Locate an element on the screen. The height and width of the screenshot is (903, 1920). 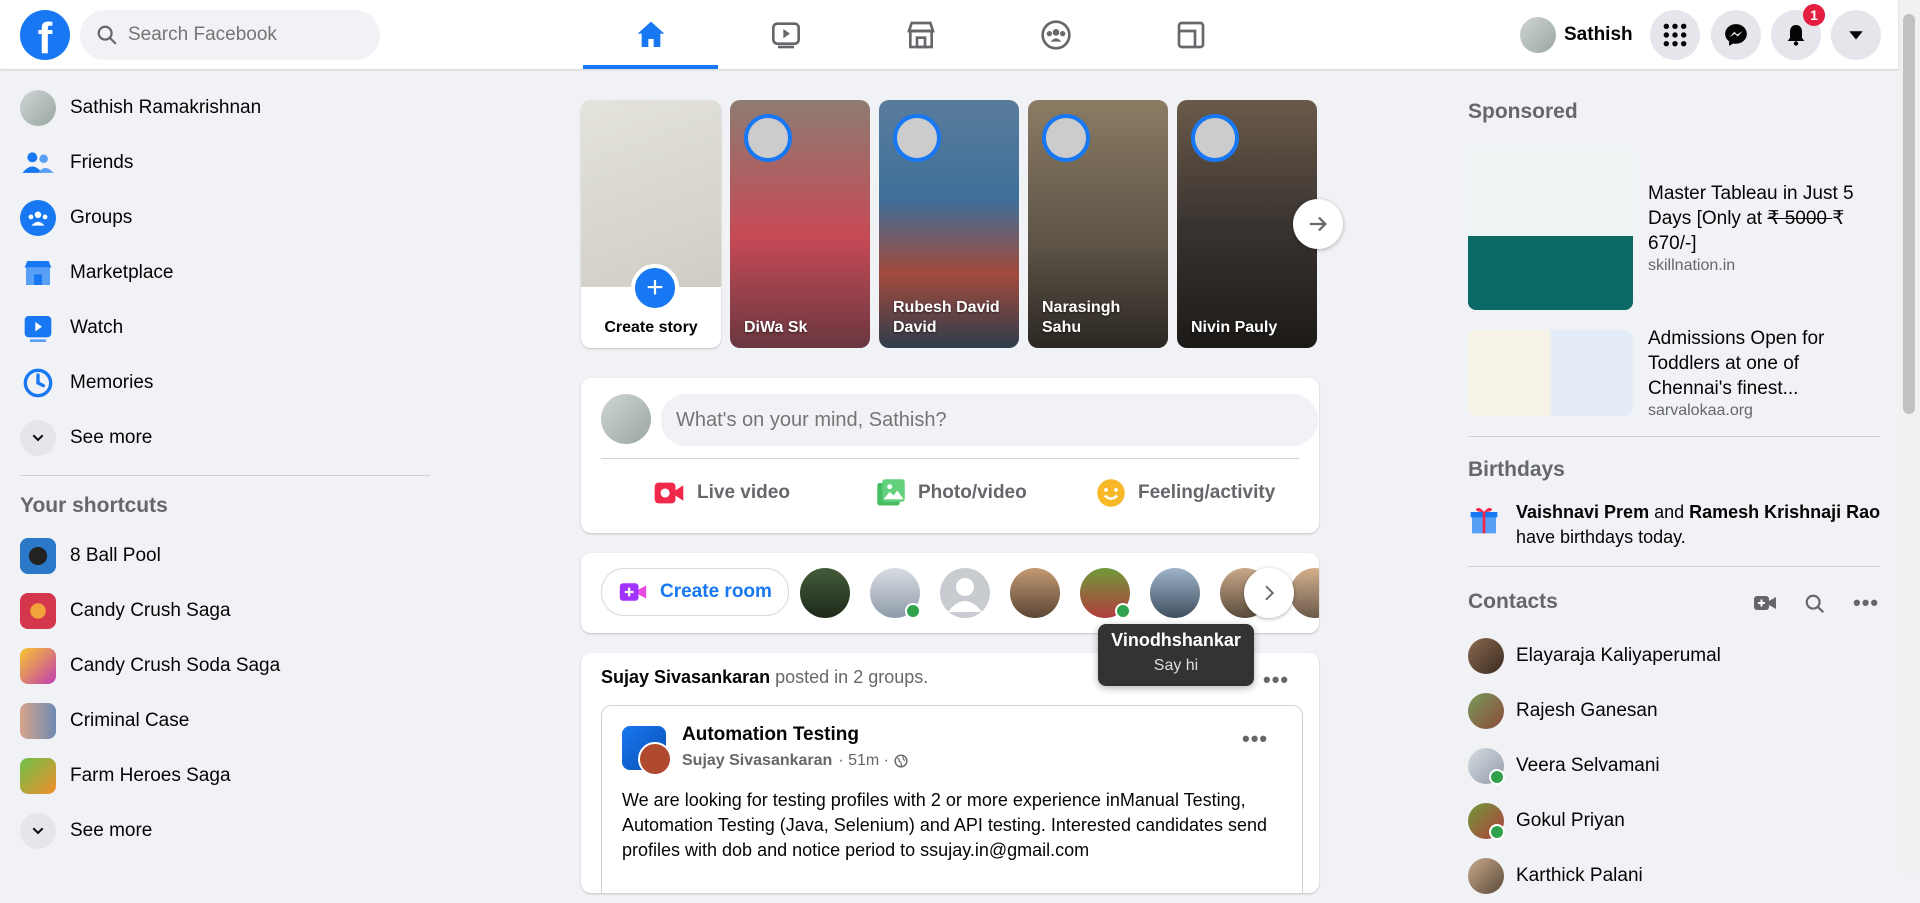
tab-home is located at coordinates (650, 34).